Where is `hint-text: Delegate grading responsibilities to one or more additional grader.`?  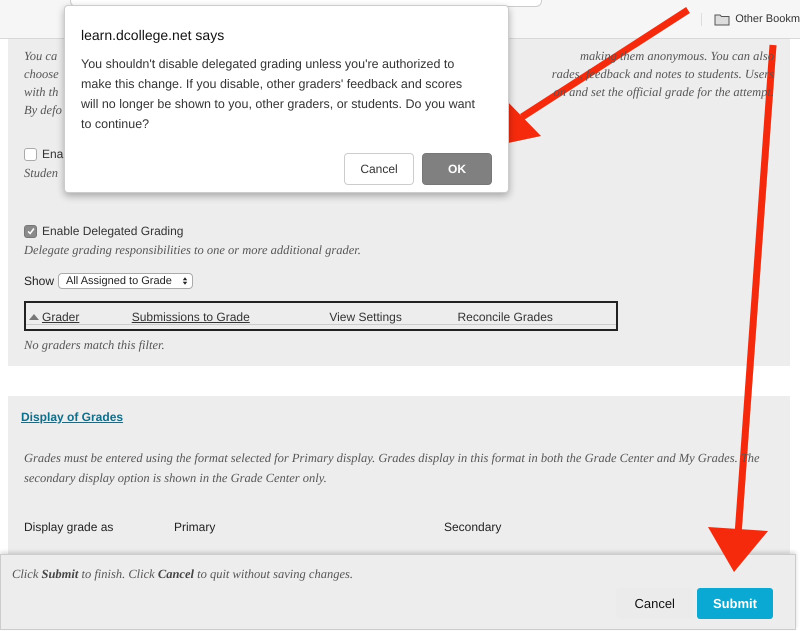 hint-text: Delegate grading responsibilities to one or more additional grader. is located at coordinates (192, 250).